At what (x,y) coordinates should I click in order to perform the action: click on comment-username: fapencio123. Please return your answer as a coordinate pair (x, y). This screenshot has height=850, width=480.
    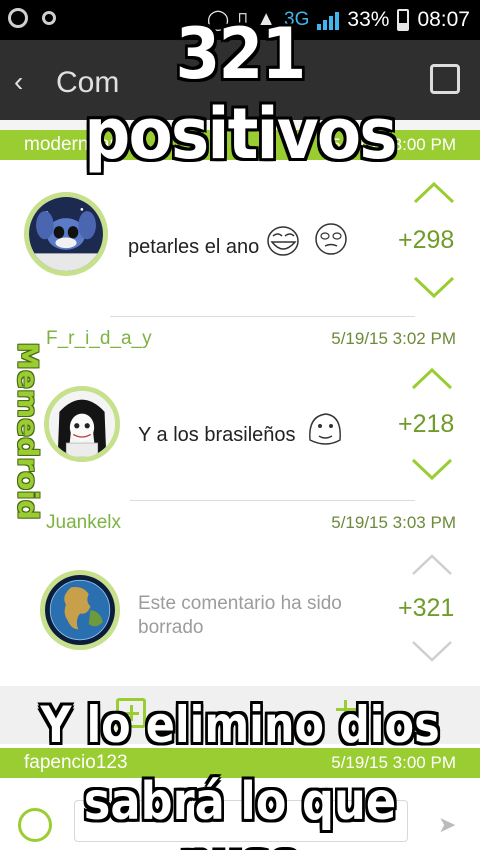
    Looking at the image, I should click on (76, 763).